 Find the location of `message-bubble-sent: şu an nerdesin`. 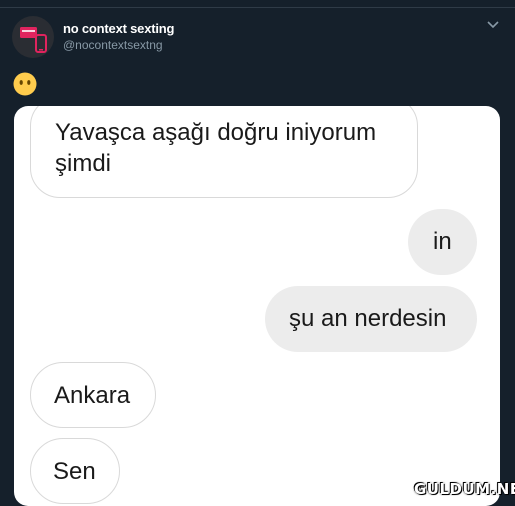

message-bubble-sent: şu an nerdesin is located at coordinates (371, 319).